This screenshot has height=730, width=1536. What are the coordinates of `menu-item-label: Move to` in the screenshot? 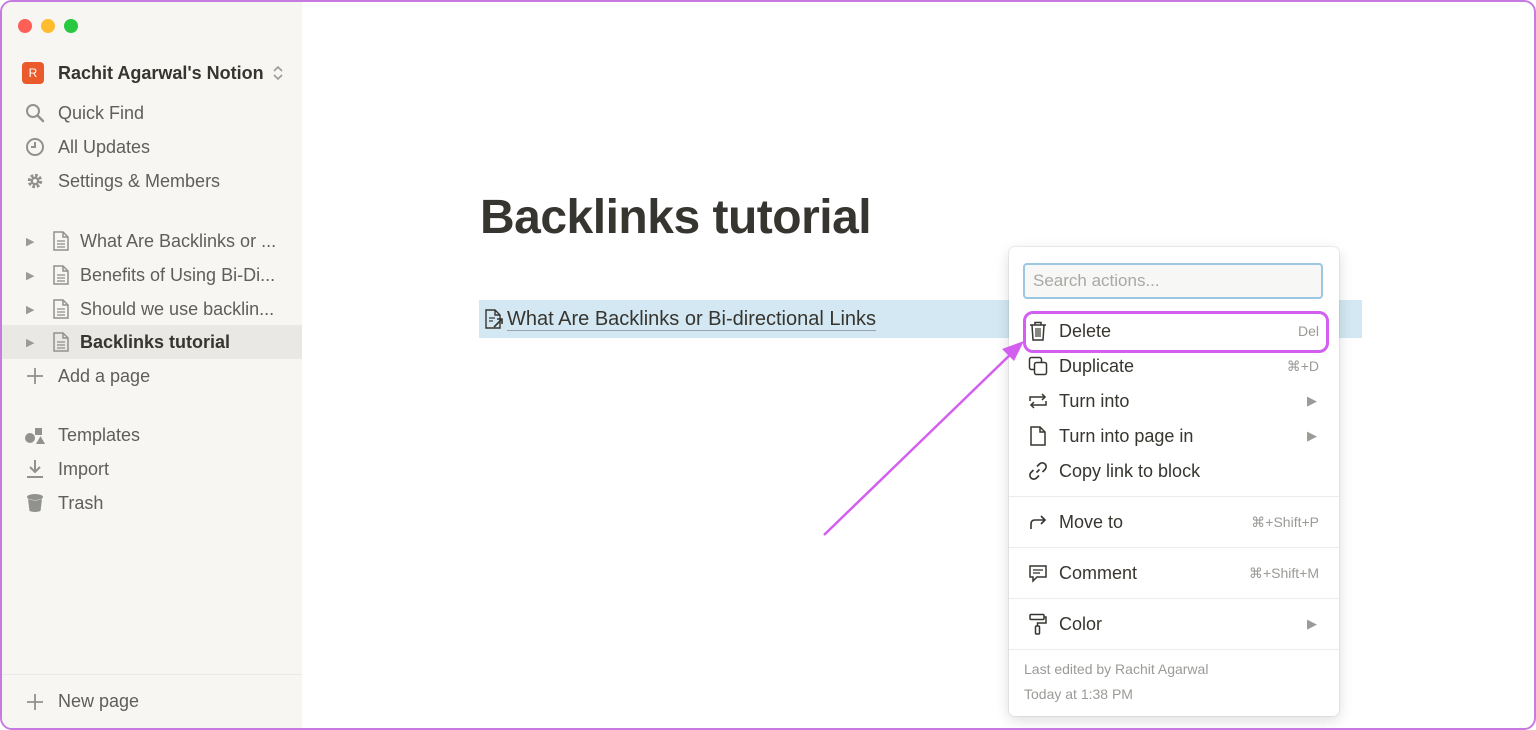 It's located at (1091, 521).